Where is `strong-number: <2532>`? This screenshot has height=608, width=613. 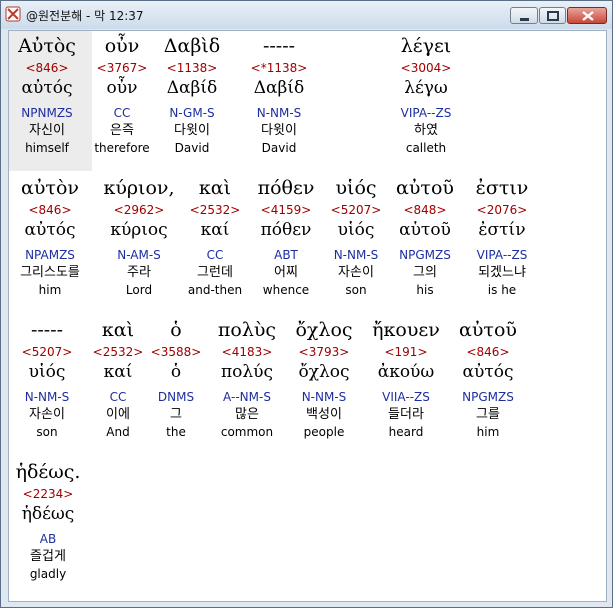 strong-number: <2532> is located at coordinates (215, 210).